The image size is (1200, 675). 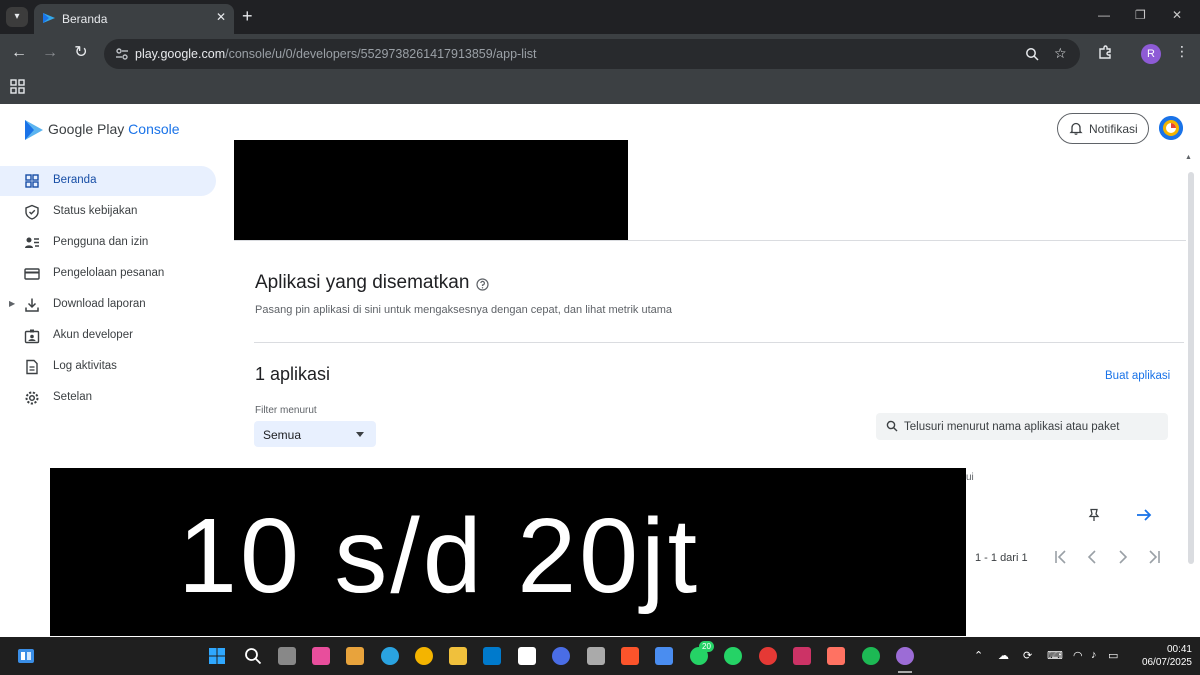 I want to click on arrow-right-icon, so click(x=1144, y=515).